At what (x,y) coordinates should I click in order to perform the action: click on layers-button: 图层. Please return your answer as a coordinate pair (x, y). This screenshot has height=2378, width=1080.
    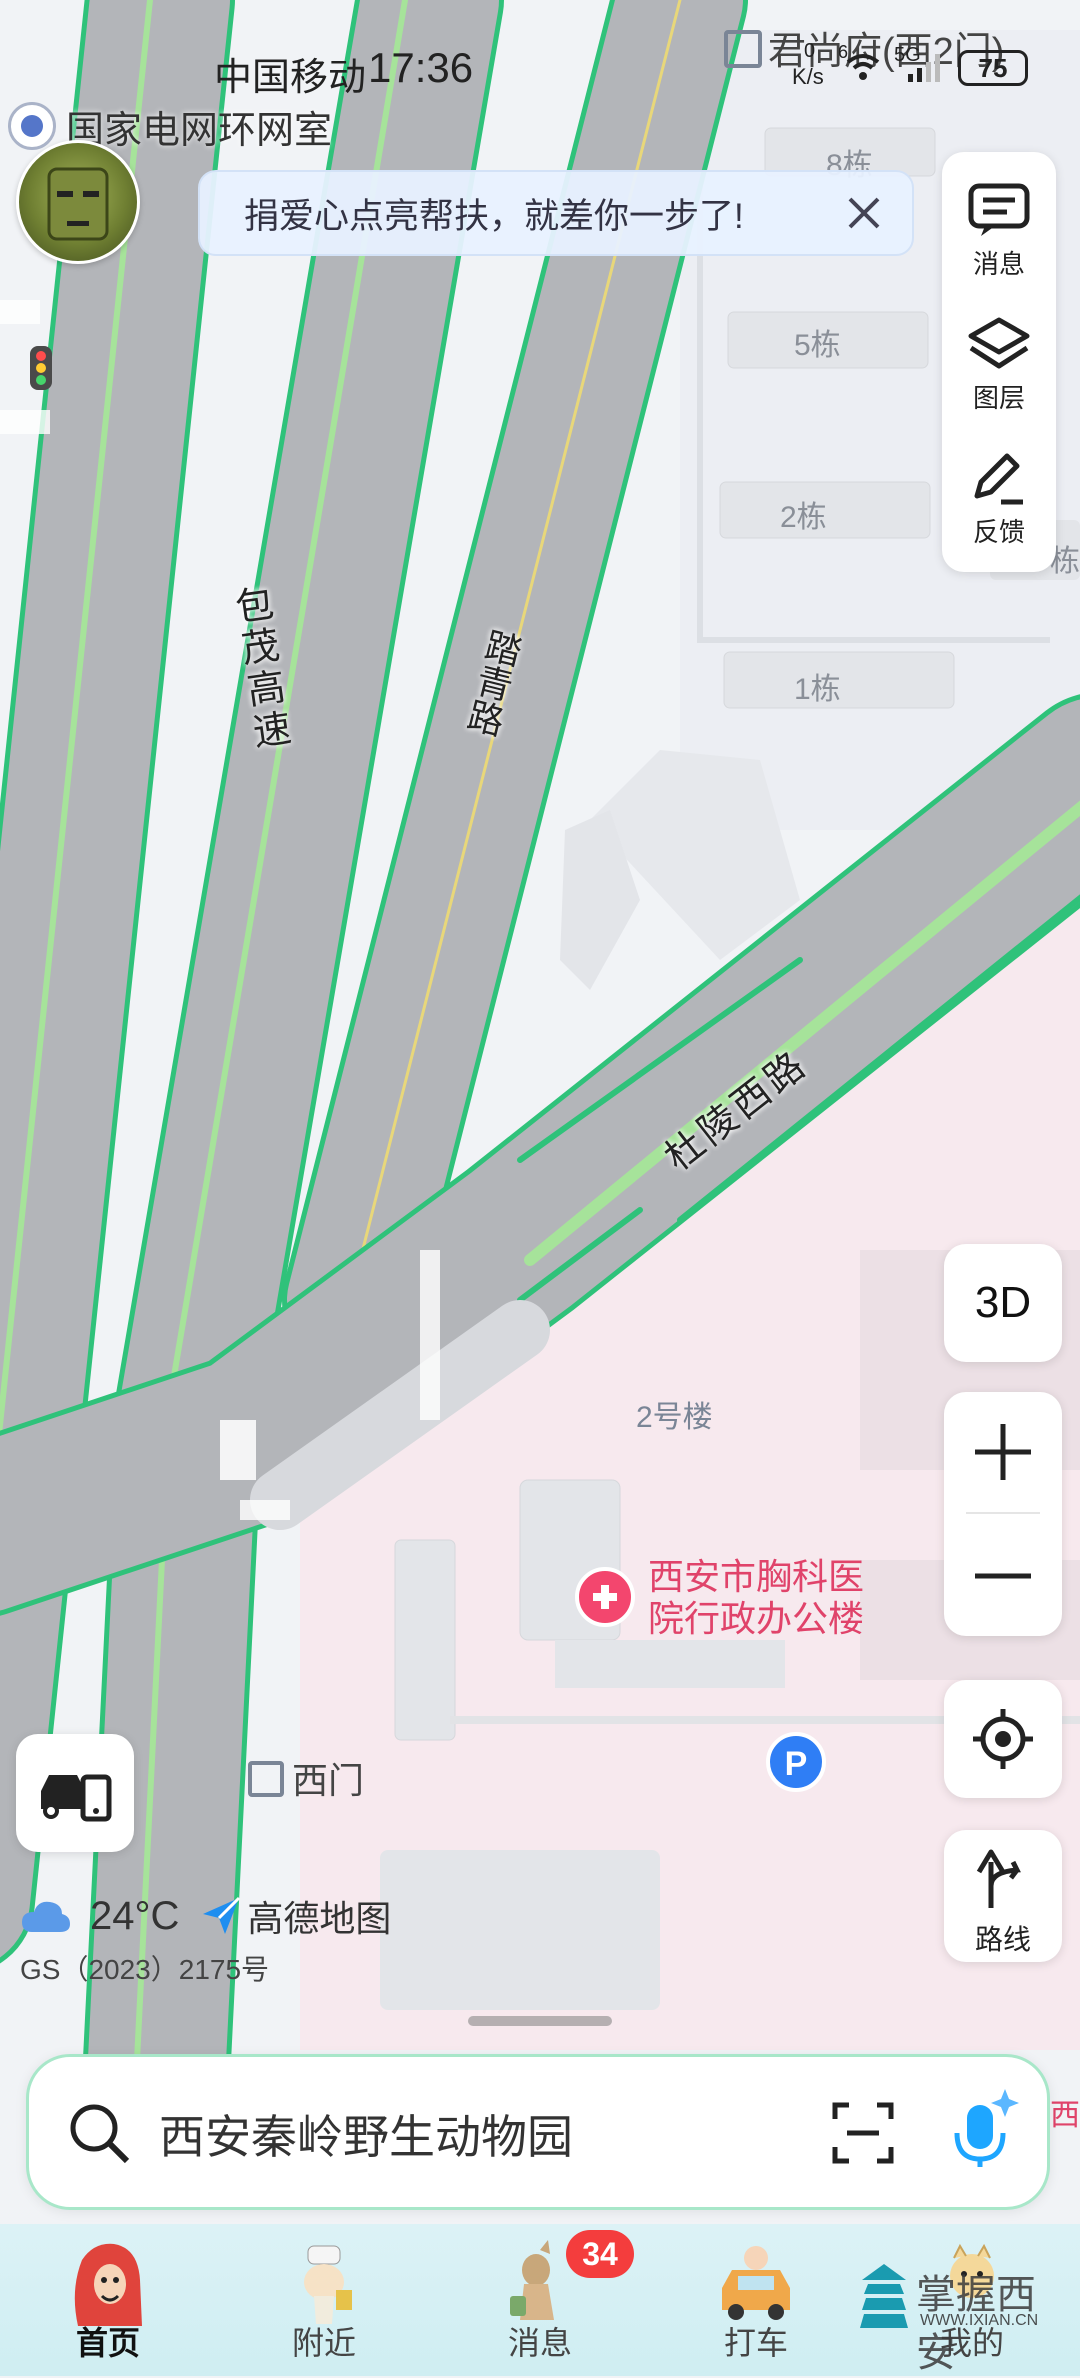
    Looking at the image, I should click on (999, 365).